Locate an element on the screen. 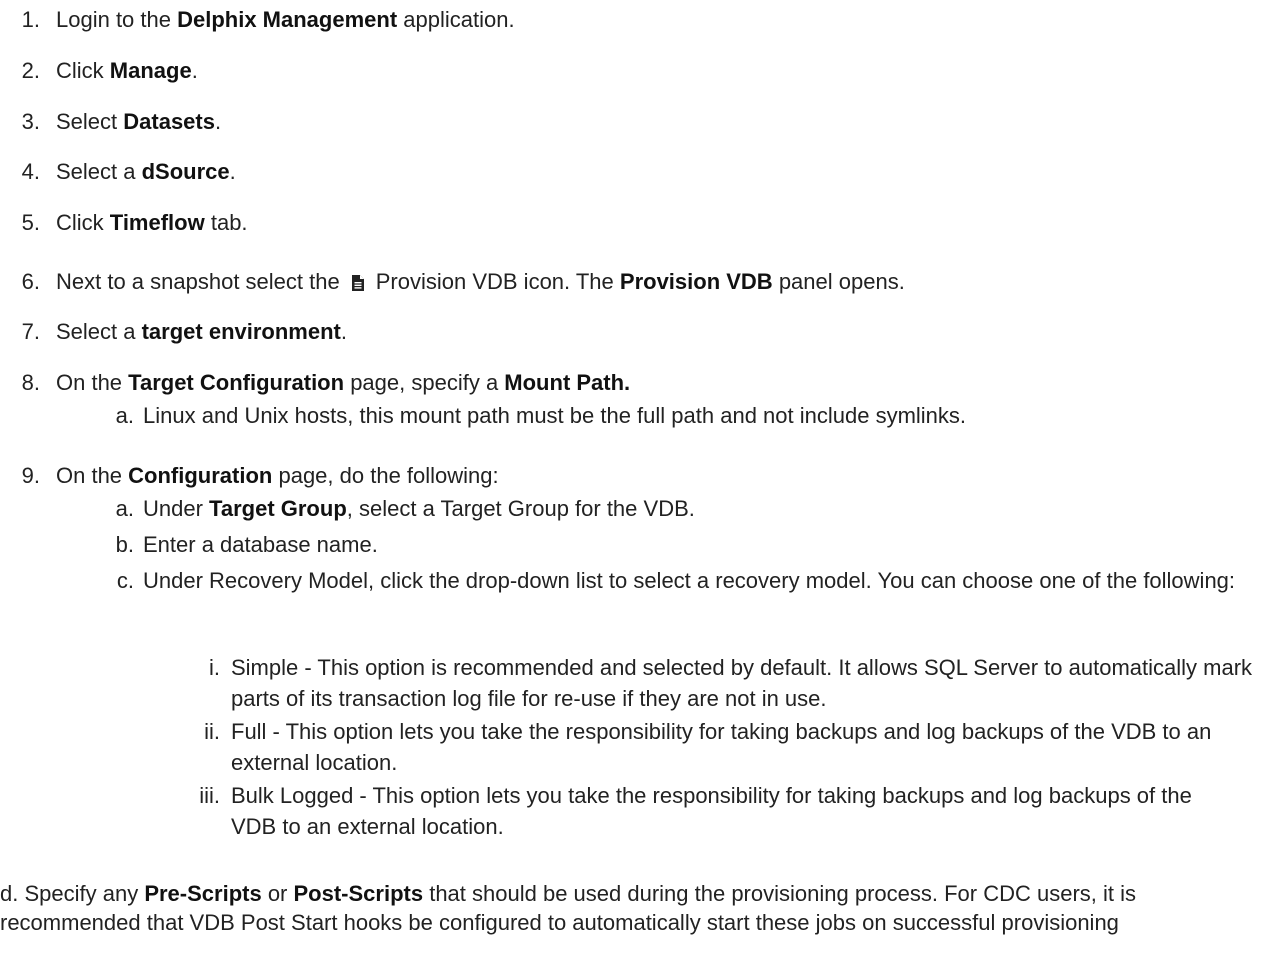 This screenshot has width=1264, height=969. step-bold: Manage is located at coordinates (150, 70).